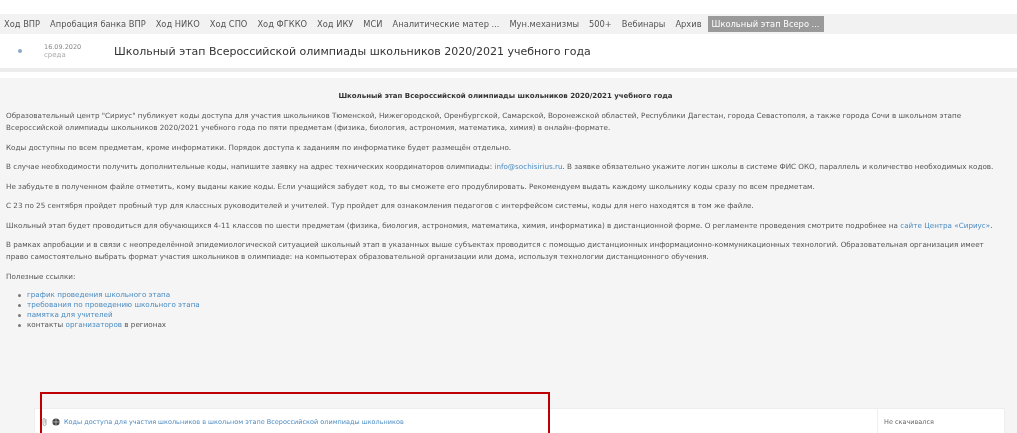  What do you see at coordinates (373, 24) in the screenshot?
I see `nav-tab: МСИ` at bounding box center [373, 24].